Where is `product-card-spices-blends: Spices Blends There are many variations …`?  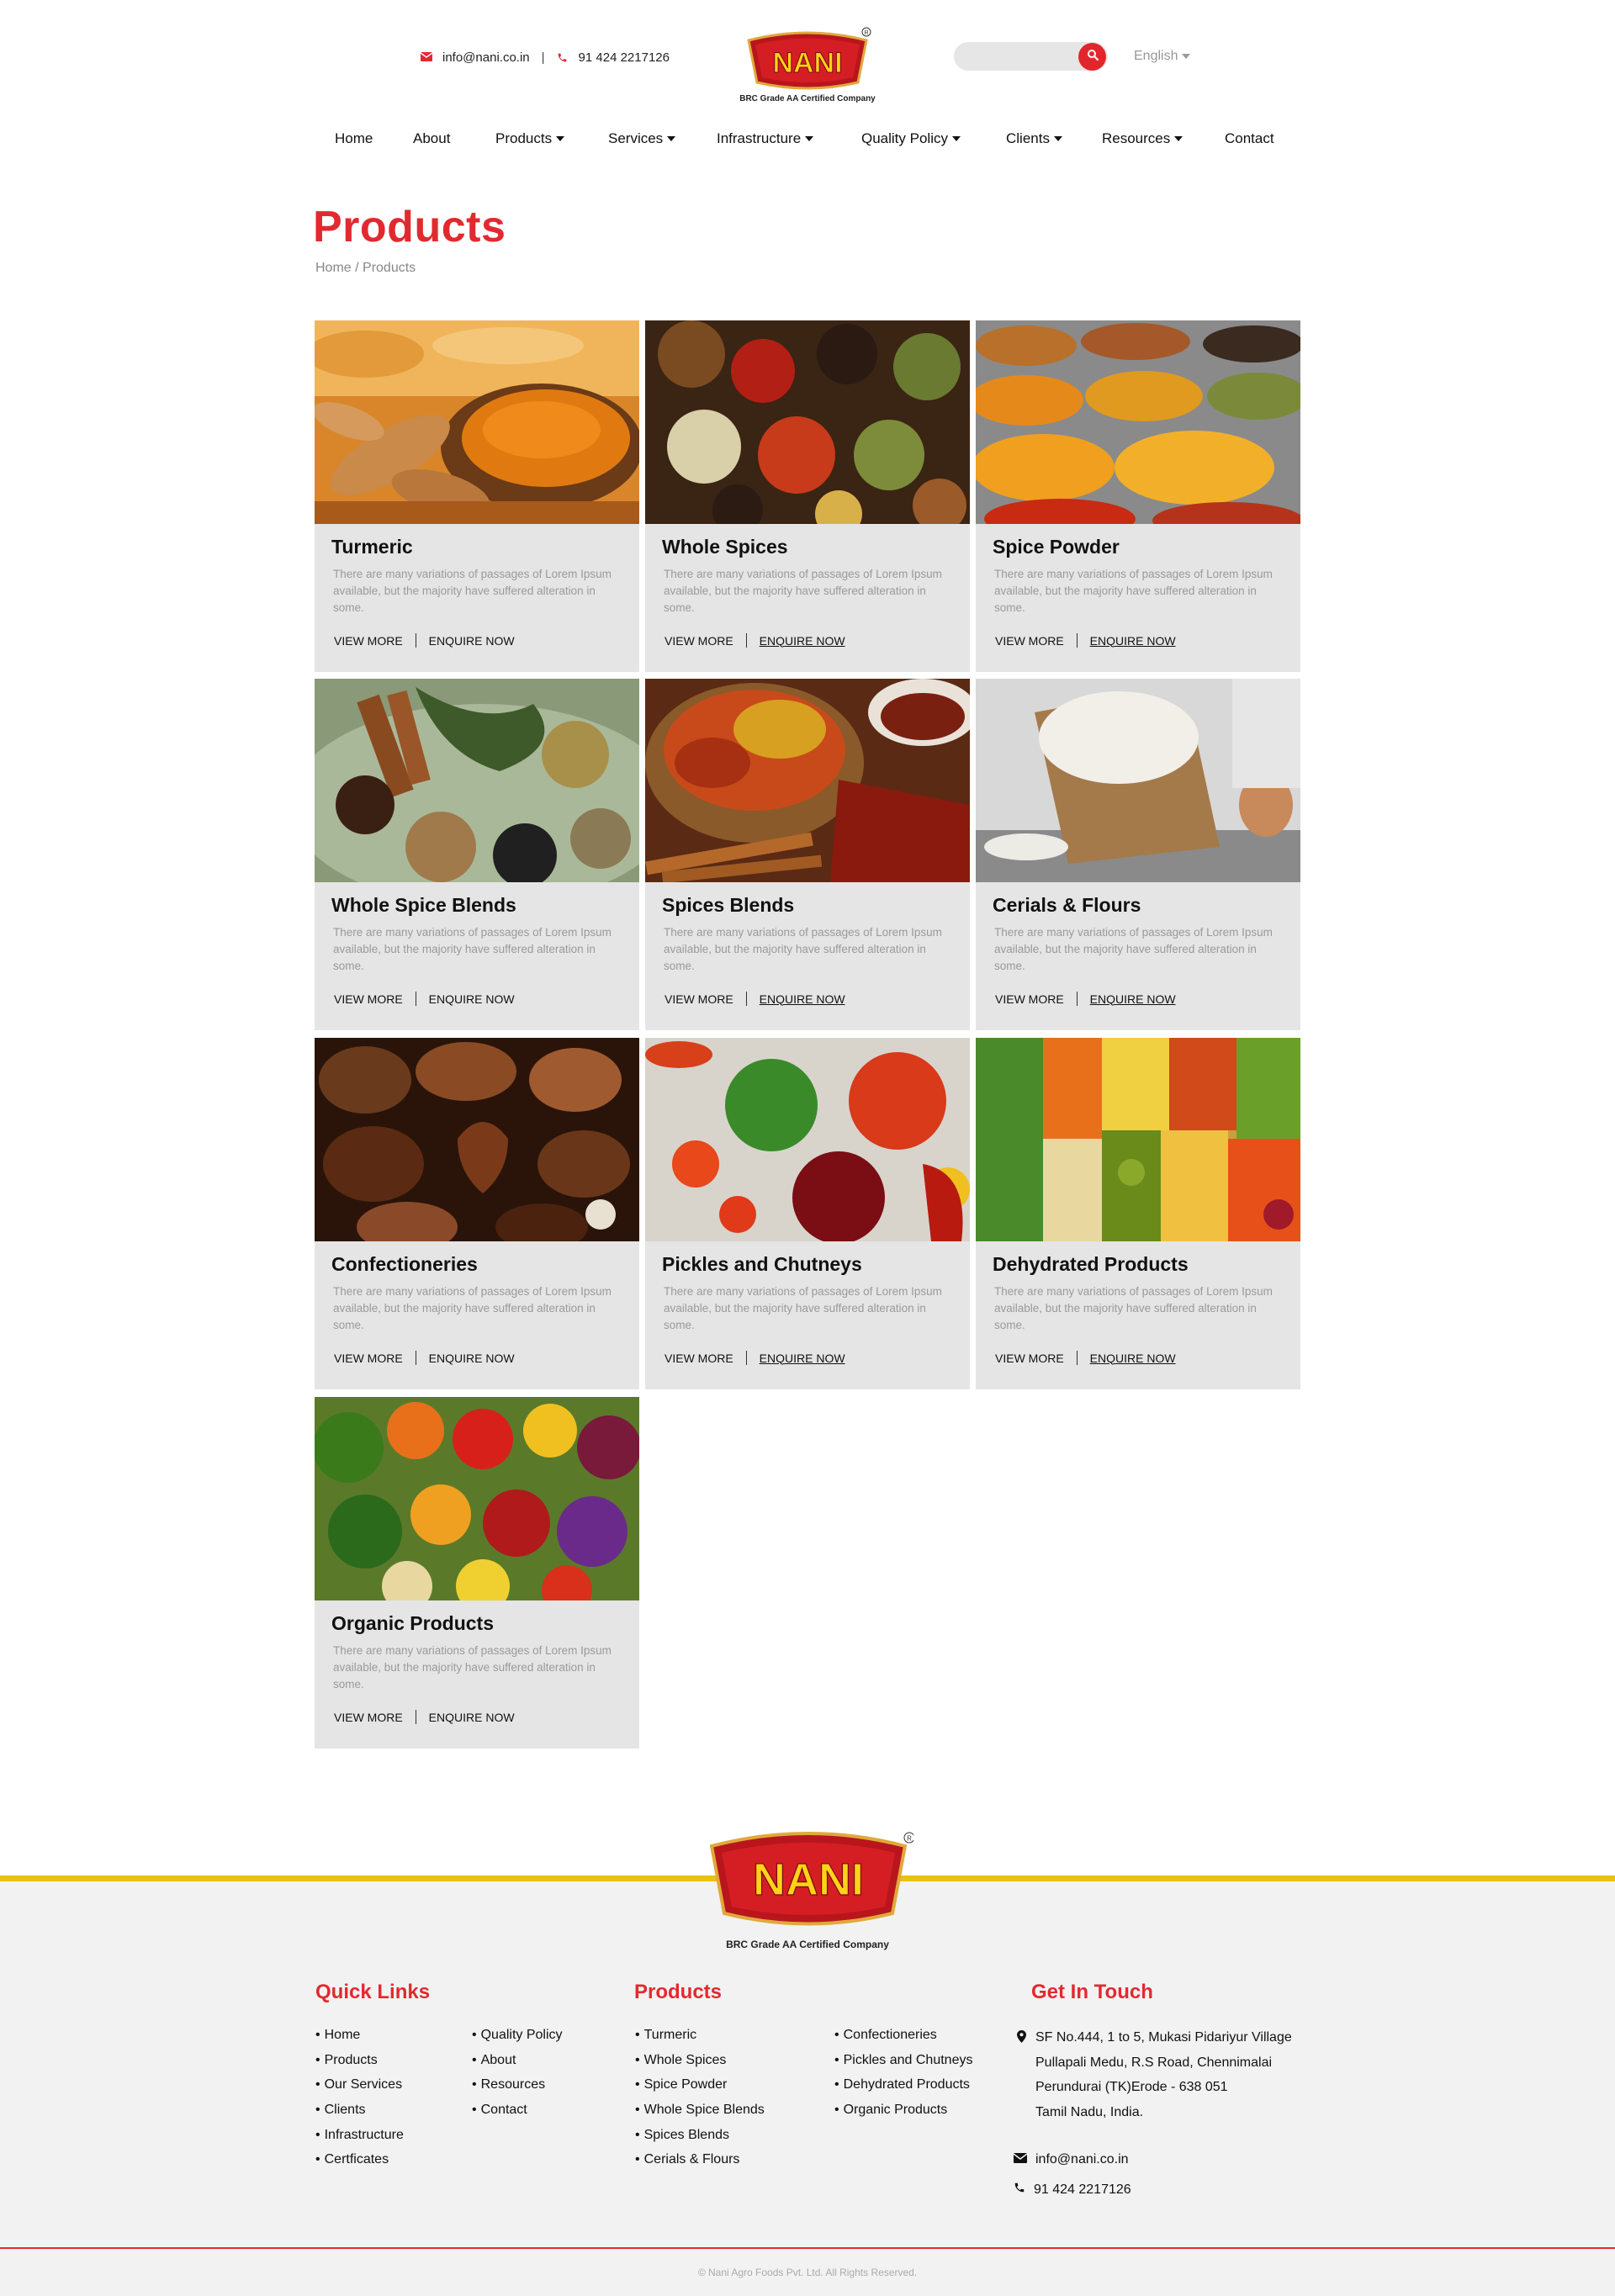
product-card-spices-blends: Spices Blends There are many variations … is located at coordinates (807, 854).